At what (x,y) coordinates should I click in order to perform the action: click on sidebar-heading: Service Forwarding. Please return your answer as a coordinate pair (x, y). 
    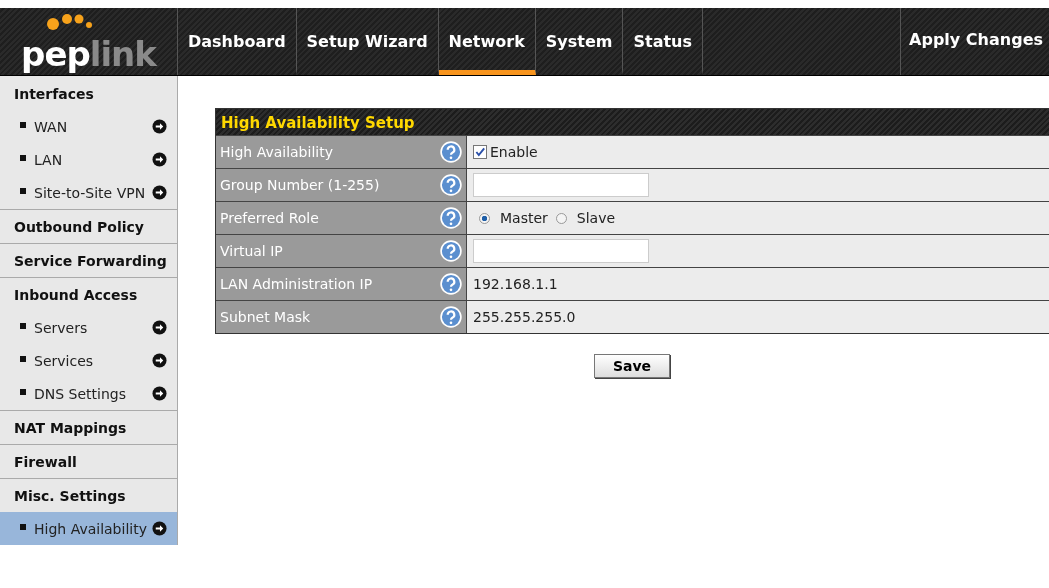
    Looking at the image, I should click on (88, 260).